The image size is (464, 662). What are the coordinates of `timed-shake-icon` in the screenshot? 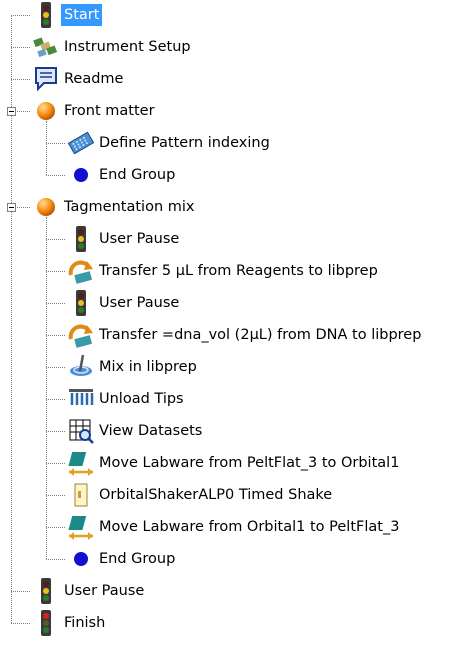 It's located at (81, 495).